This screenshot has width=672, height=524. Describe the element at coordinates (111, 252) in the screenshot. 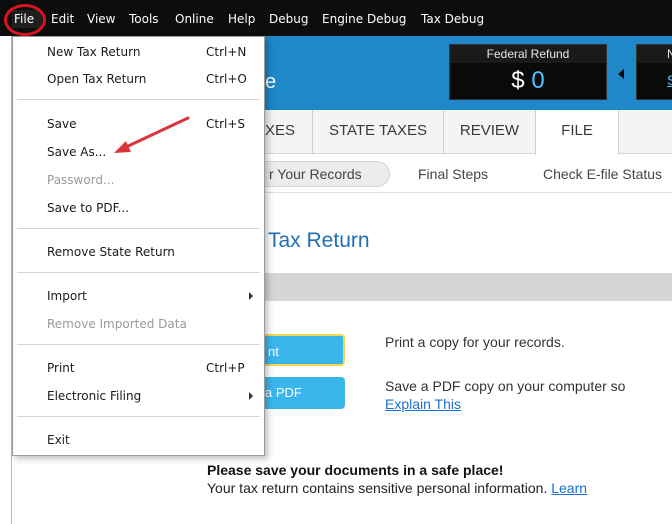

I see `menu-item-label: Remove State Return` at that location.